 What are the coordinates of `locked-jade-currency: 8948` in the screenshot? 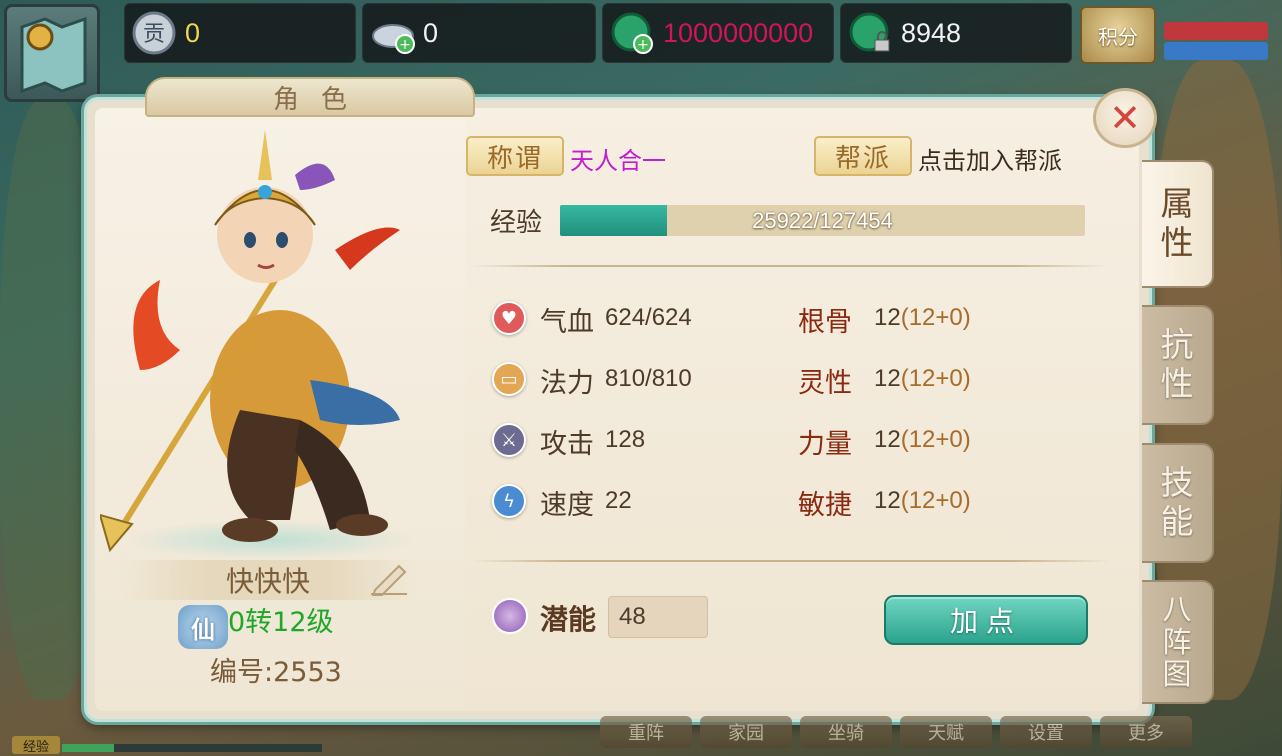 It's located at (956, 33).